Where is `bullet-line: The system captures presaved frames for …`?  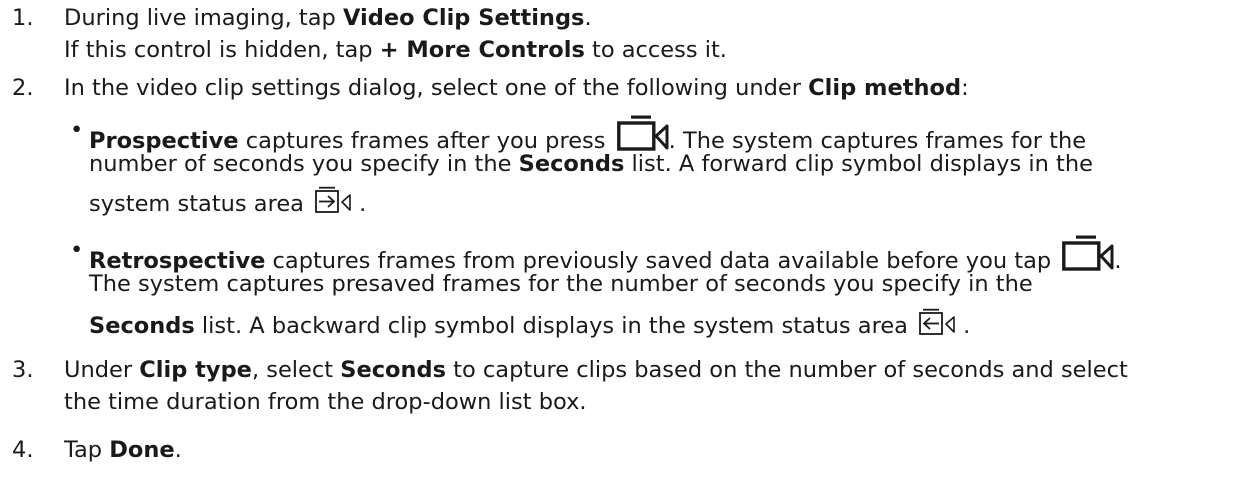
bullet-line: The system captures presaved frames for … is located at coordinates (664, 284).